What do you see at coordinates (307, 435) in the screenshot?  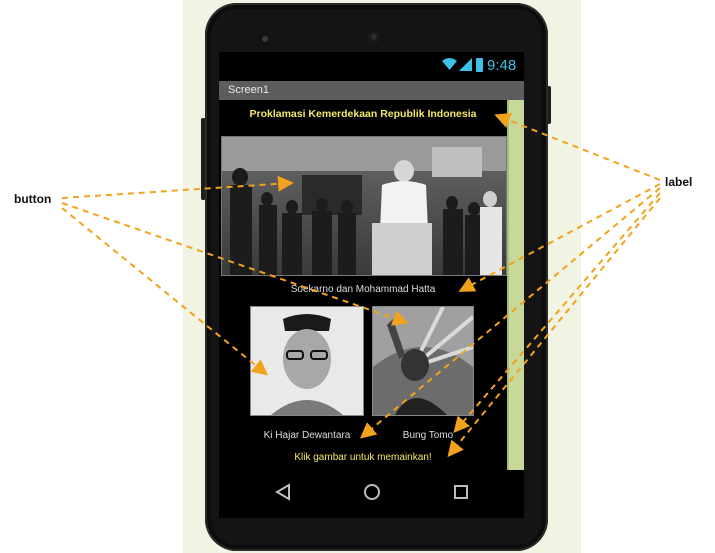 I see `caption-left-label: Ki Hajar Dewantara` at bounding box center [307, 435].